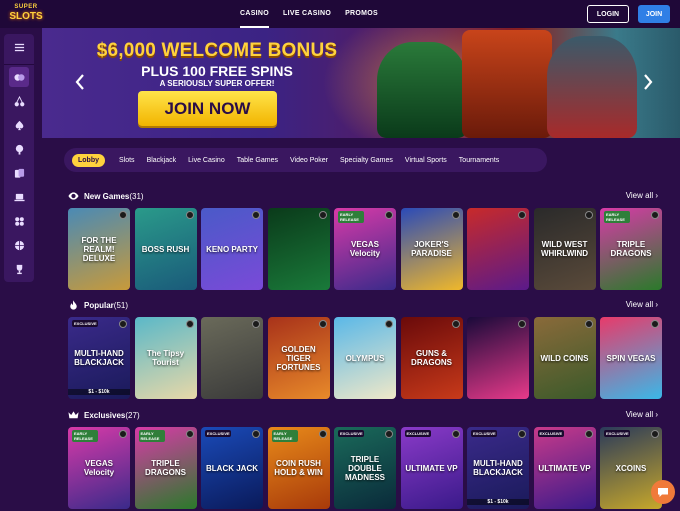 The image size is (680, 511). What do you see at coordinates (99, 249) in the screenshot?
I see `game-tile: FOR THE REALM! DELUXE` at bounding box center [99, 249].